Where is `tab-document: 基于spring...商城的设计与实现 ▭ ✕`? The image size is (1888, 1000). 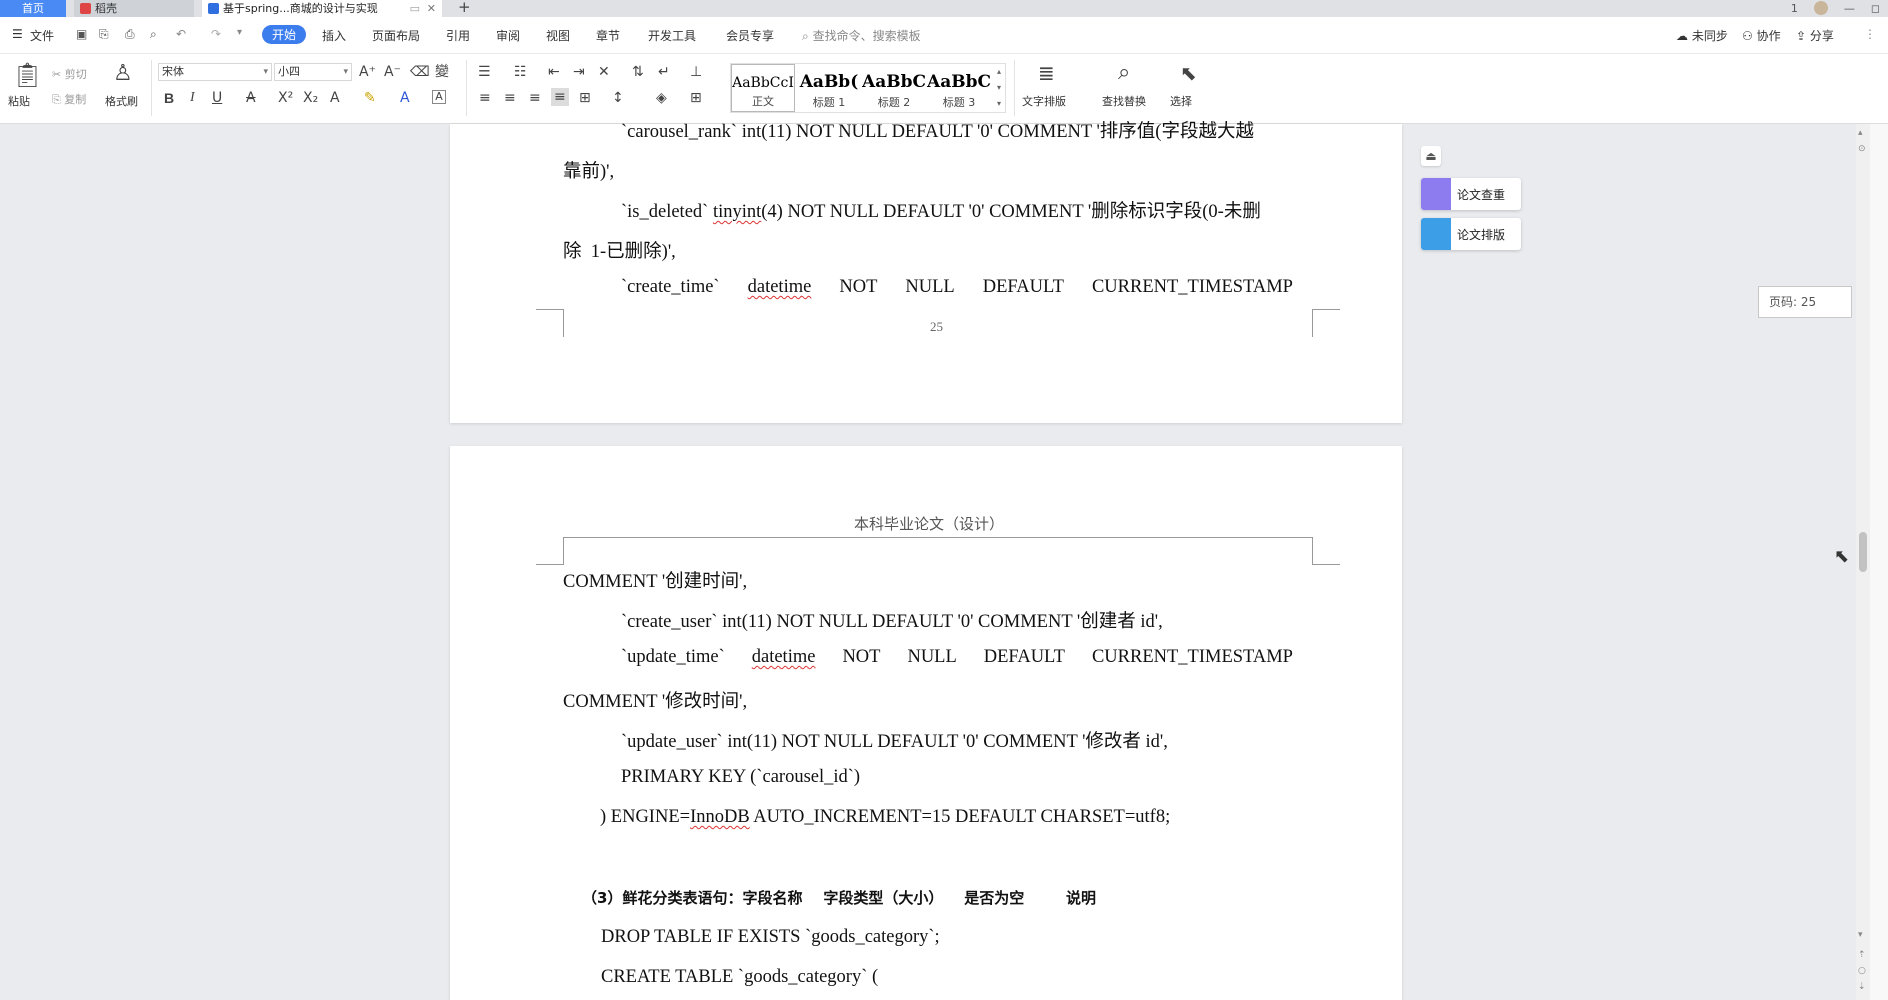
tab-document: 基于spring...商城的设计与实现 ▭ ✕ is located at coordinates (322, 8).